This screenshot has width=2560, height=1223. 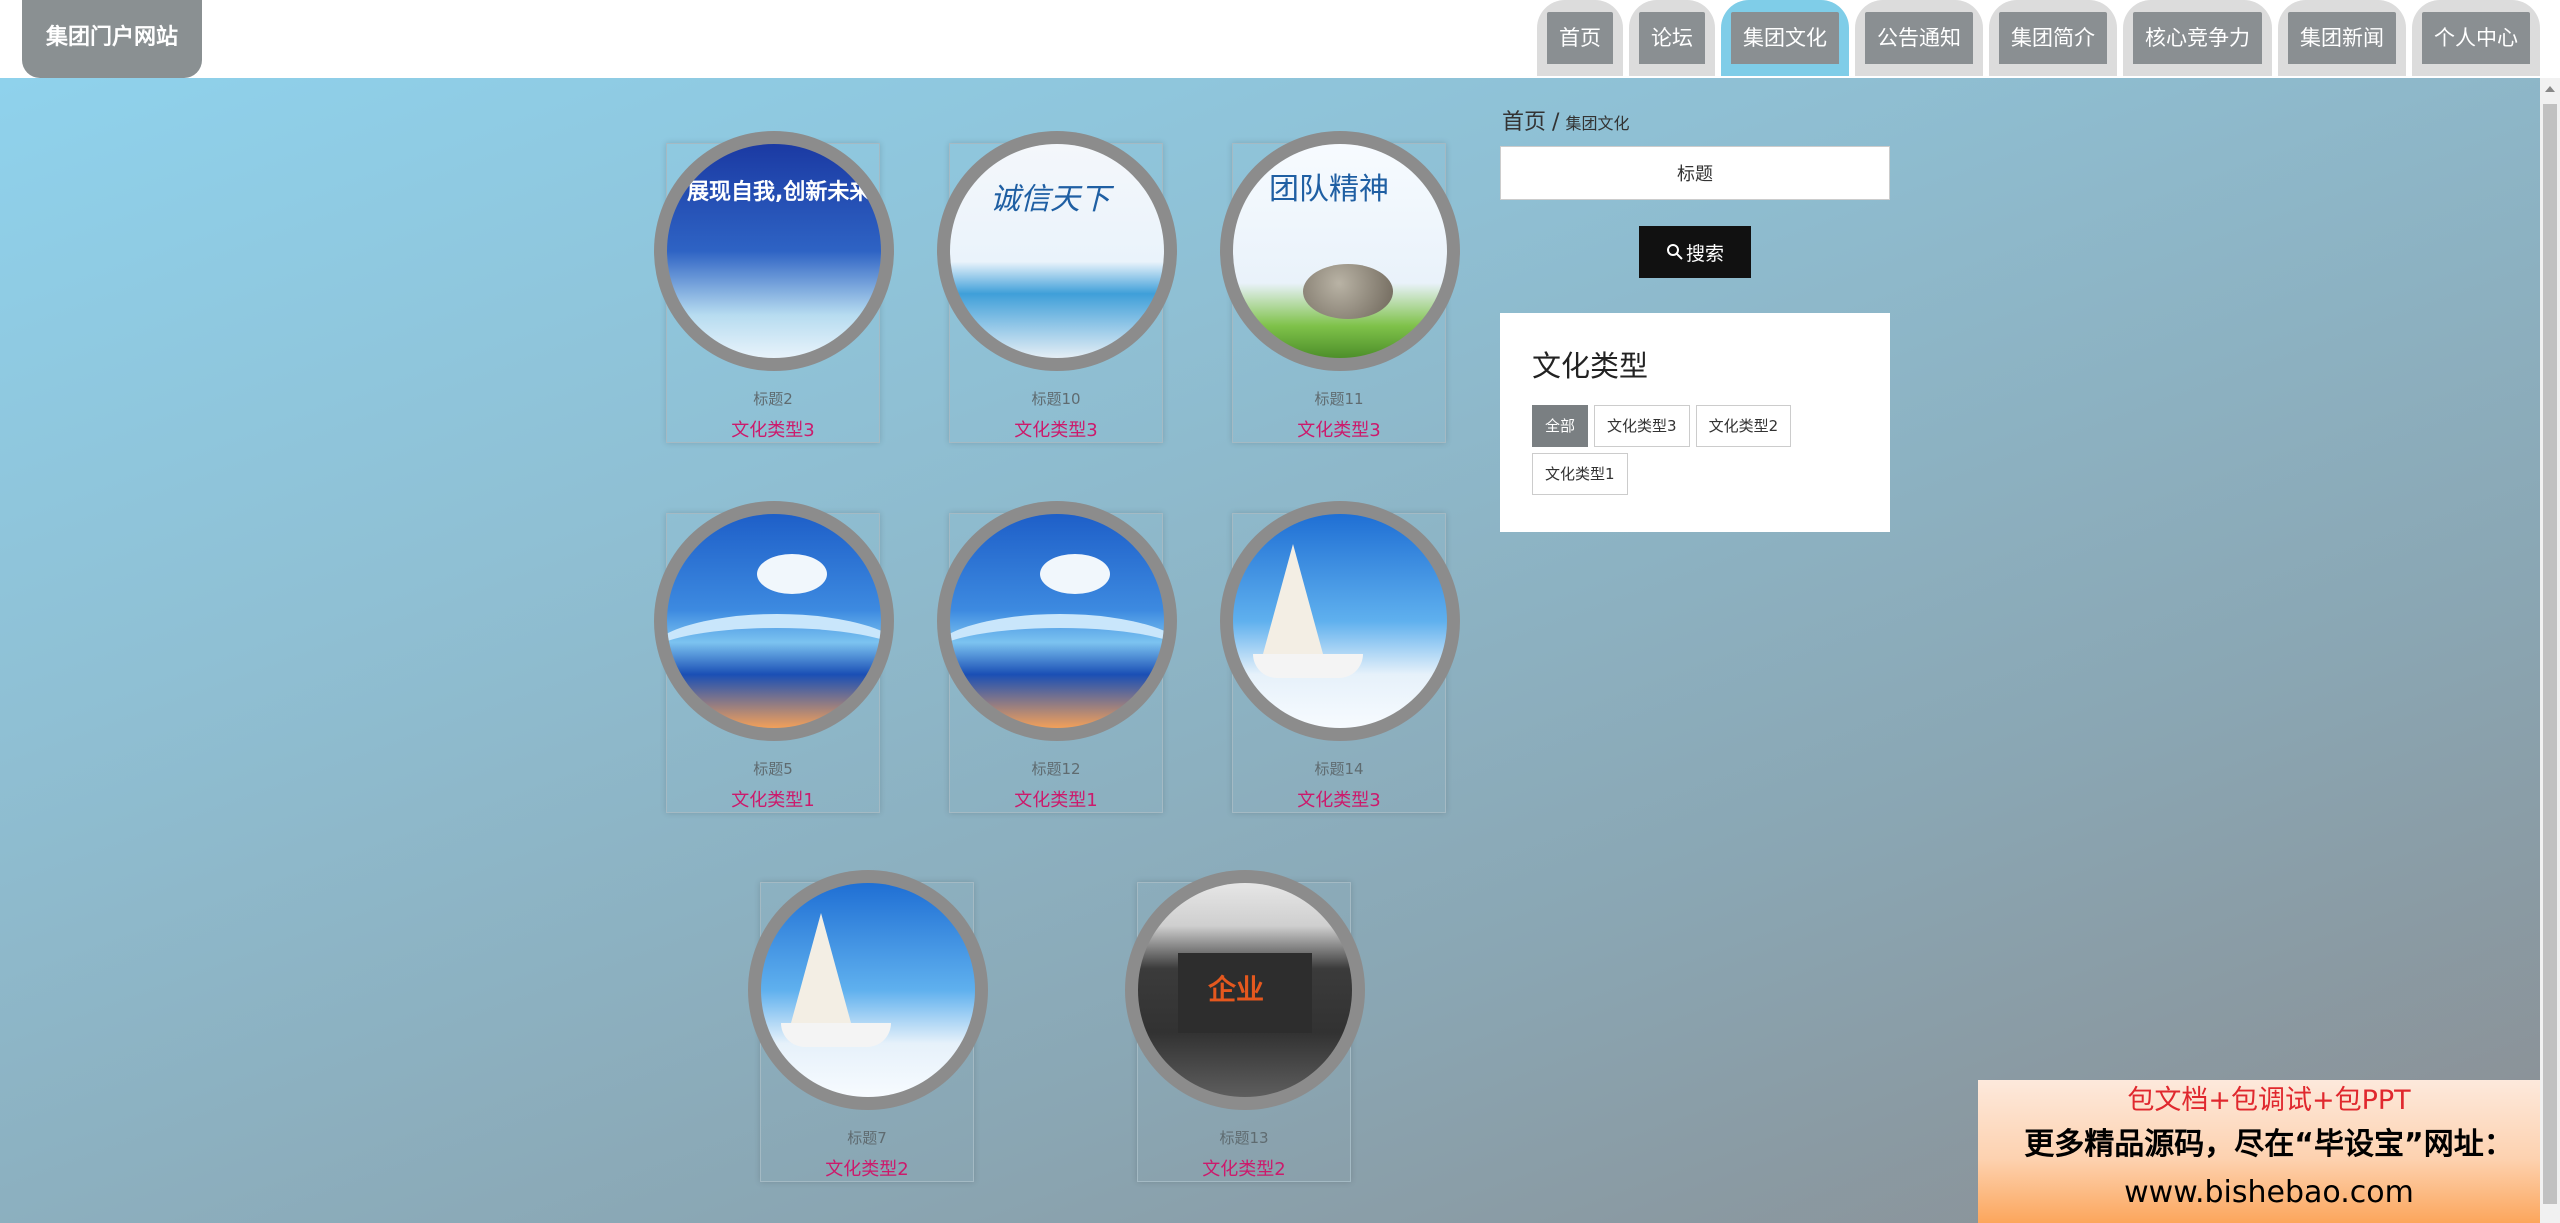 I want to click on card-image-frame: 企业, so click(x=1245, y=990).